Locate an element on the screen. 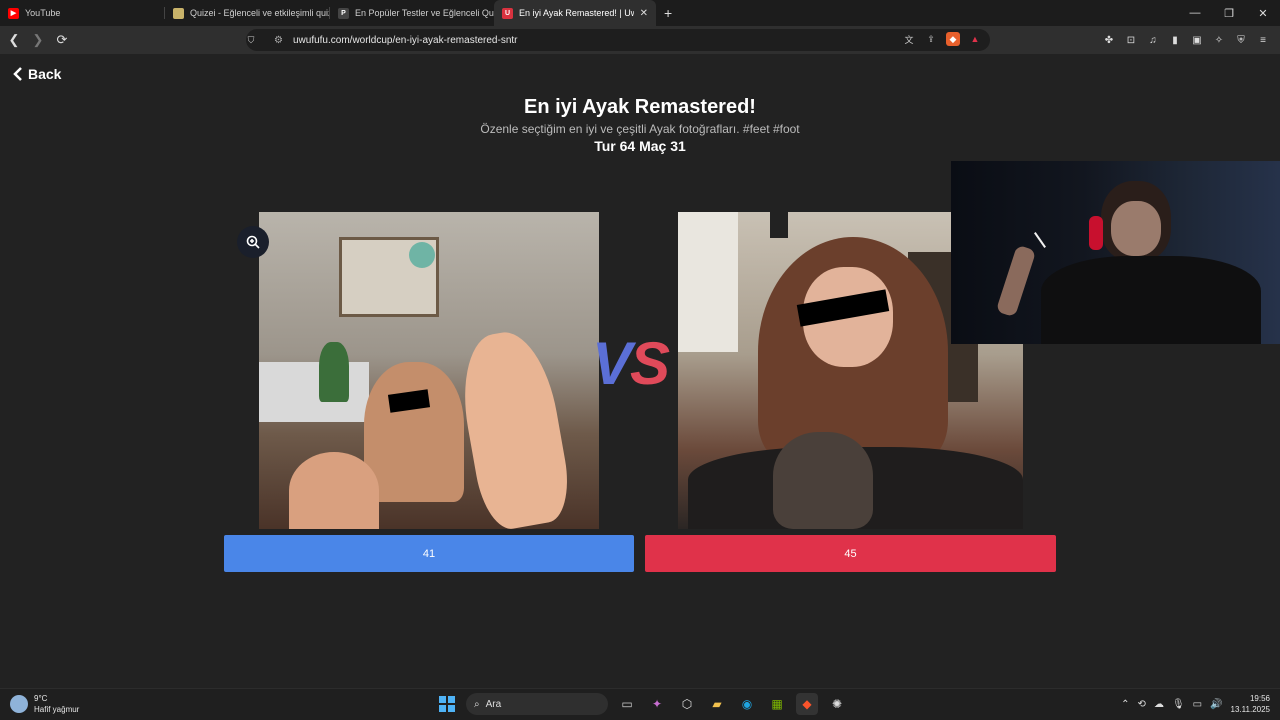 This screenshot has height=720, width=1280. person-shape is located at coordinates (414, 432).